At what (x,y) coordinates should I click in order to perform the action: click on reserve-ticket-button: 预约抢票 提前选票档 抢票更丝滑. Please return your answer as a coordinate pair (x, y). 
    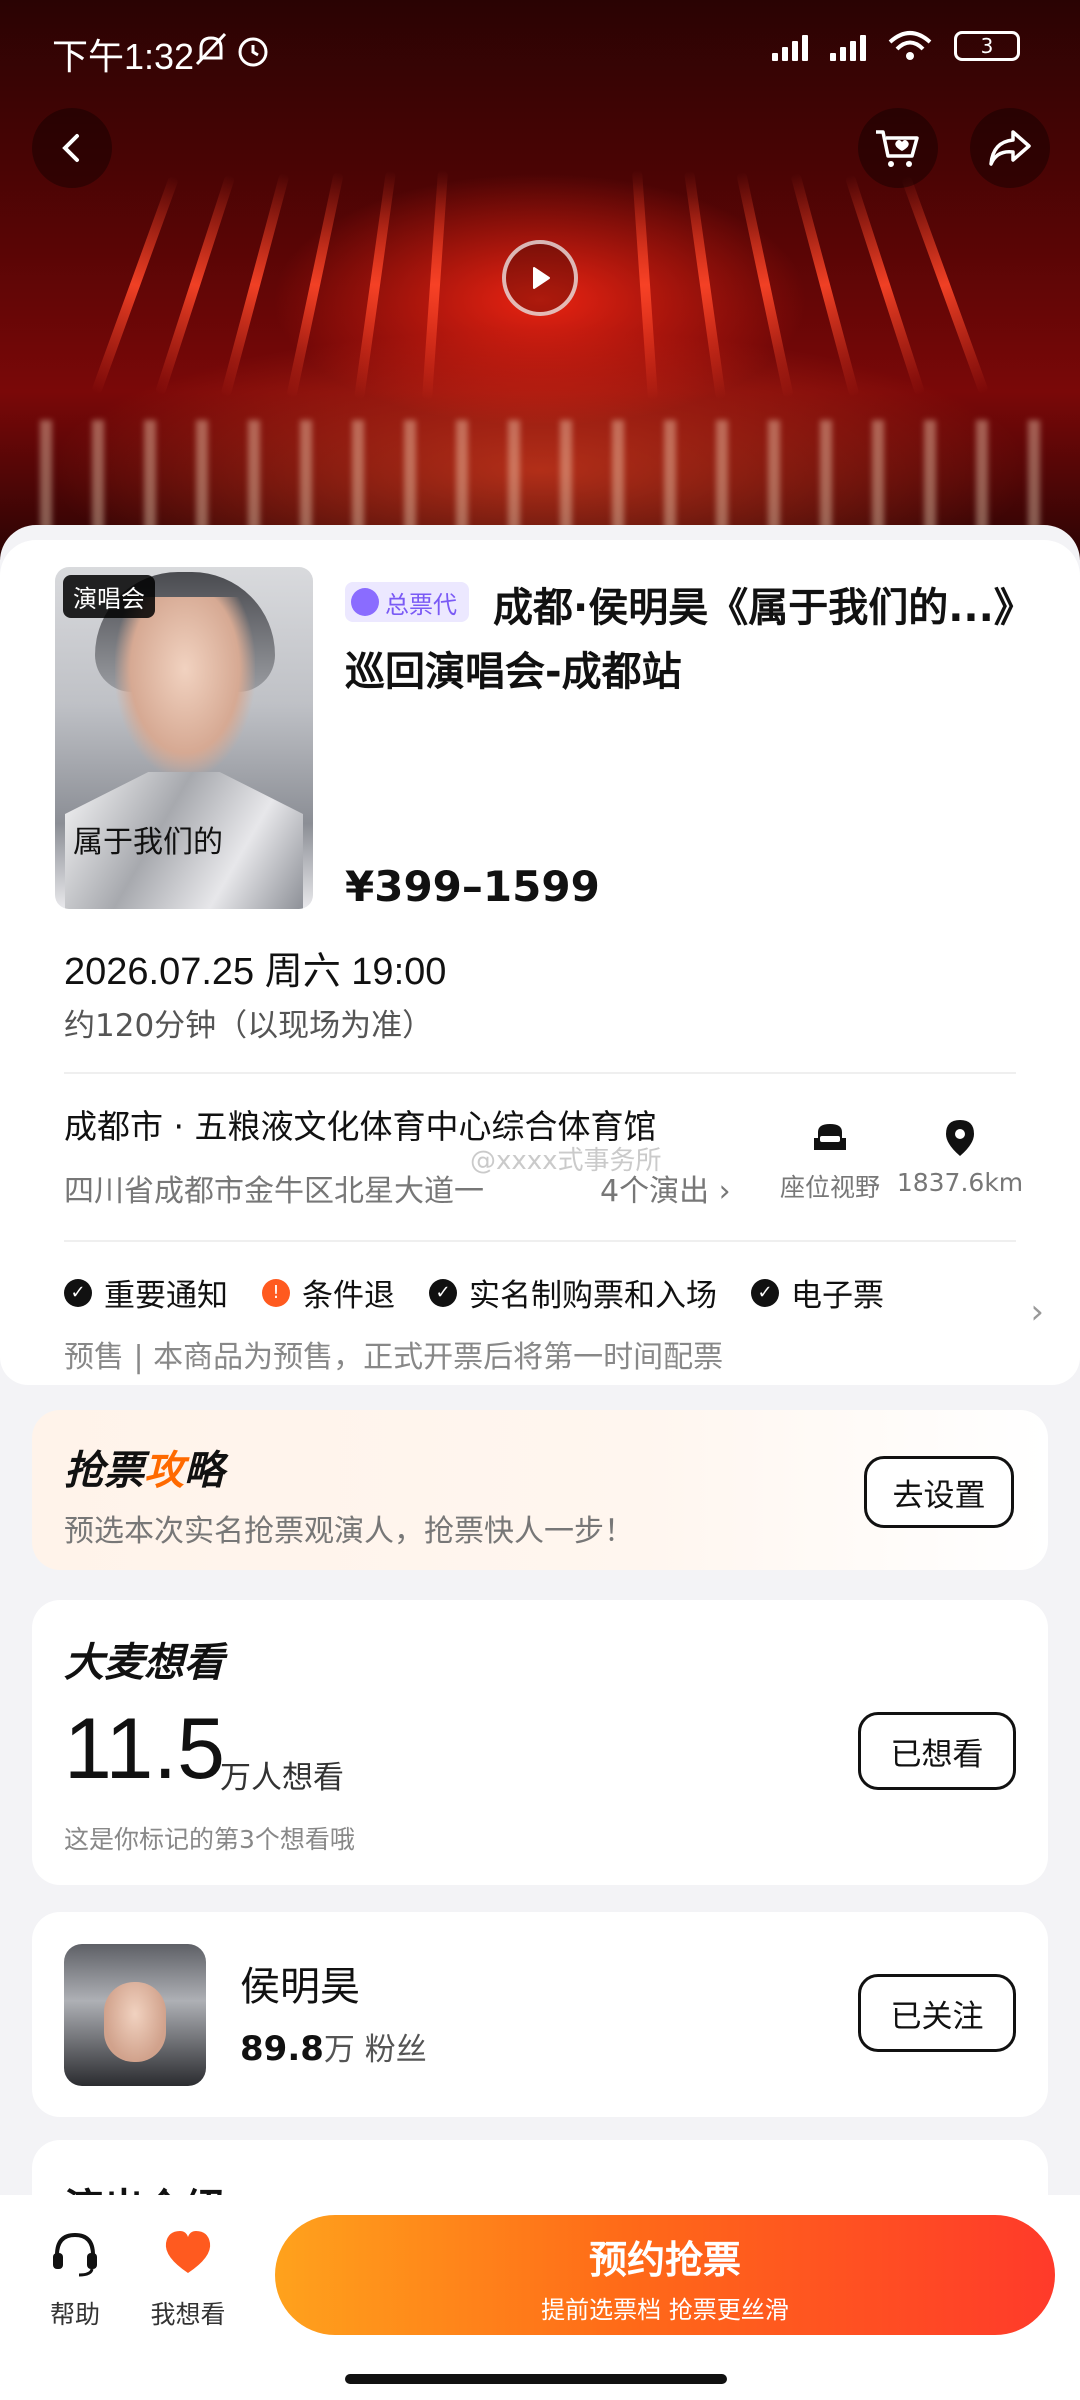
    Looking at the image, I should click on (665, 2275).